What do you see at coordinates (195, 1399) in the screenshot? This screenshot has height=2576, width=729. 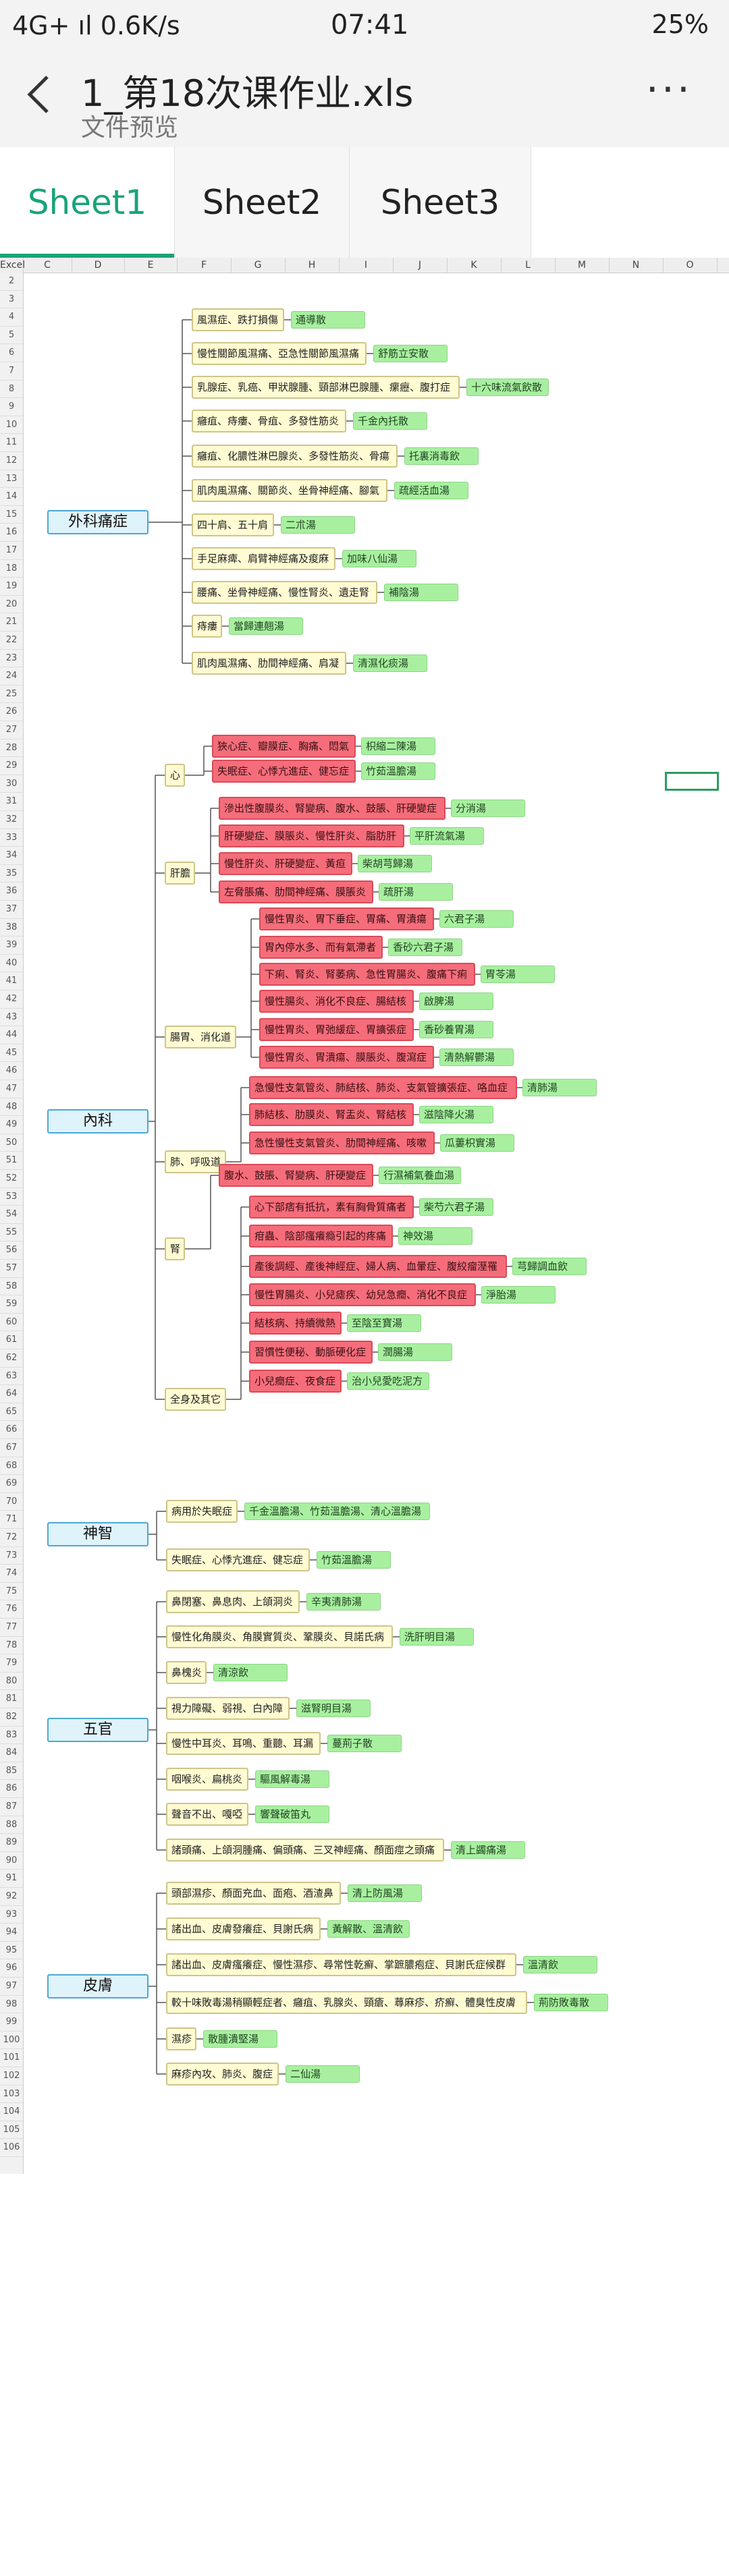 I see `subcategory-node: 全身及其它` at bounding box center [195, 1399].